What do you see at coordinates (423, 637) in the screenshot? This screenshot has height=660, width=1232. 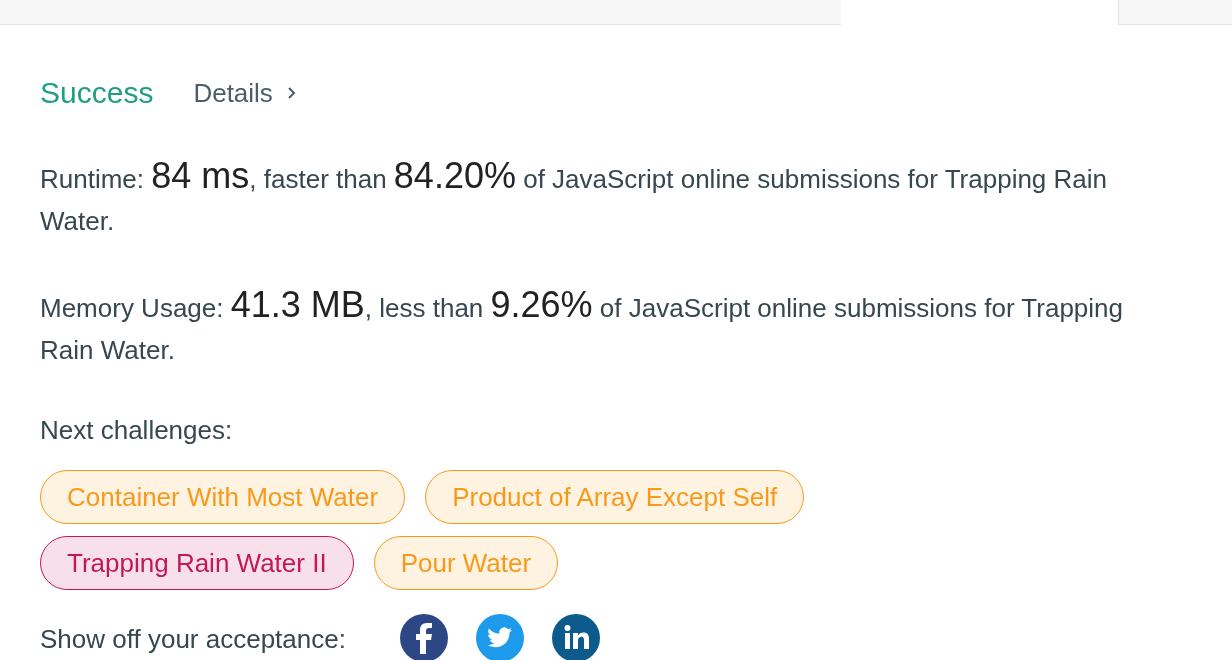 I see `facebook-icon` at bounding box center [423, 637].